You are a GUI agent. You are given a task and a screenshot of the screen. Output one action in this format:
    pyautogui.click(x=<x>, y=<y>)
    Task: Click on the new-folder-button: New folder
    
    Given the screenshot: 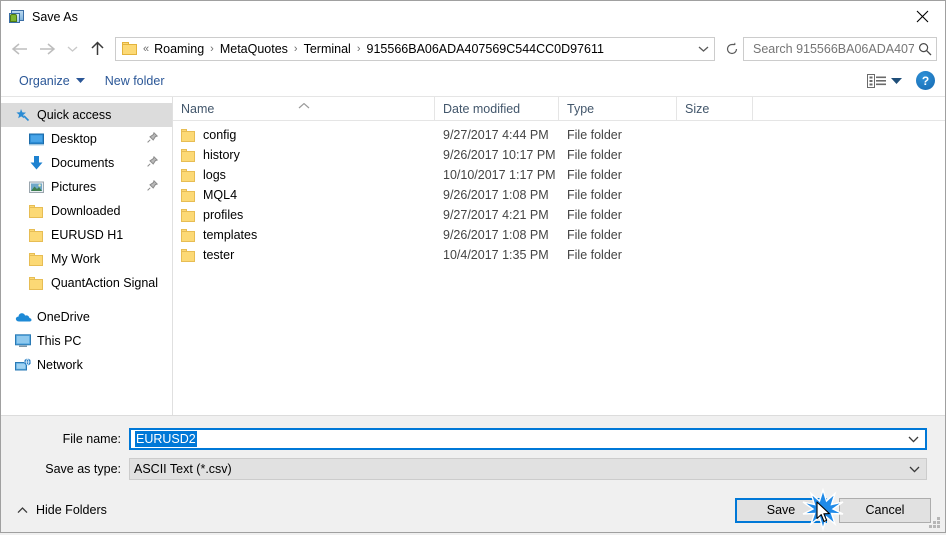 What is the action you would take?
    pyautogui.click(x=135, y=81)
    